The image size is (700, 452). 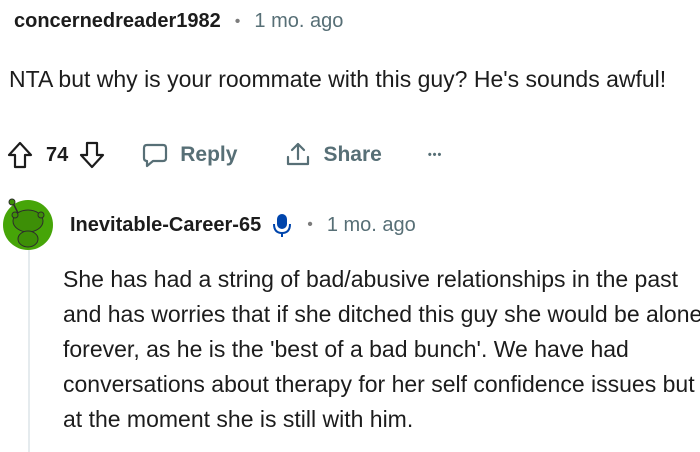 What do you see at coordinates (298, 21) in the screenshot?
I see `comment-1-timestamp: 1 mo. ago` at bounding box center [298, 21].